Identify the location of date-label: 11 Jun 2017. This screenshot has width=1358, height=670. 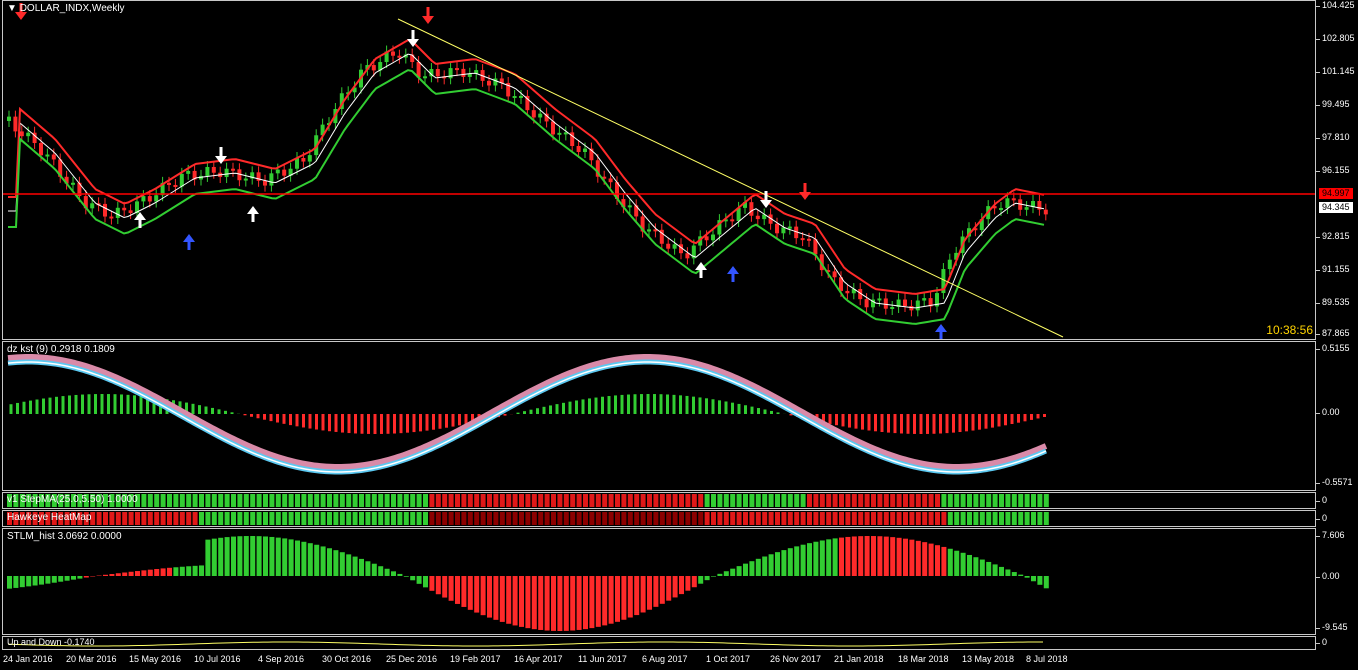
(602, 659).